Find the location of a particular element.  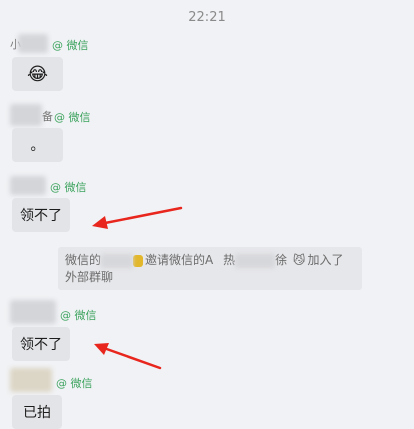

laugh-cry-emoji: 😂 is located at coordinates (37, 74).